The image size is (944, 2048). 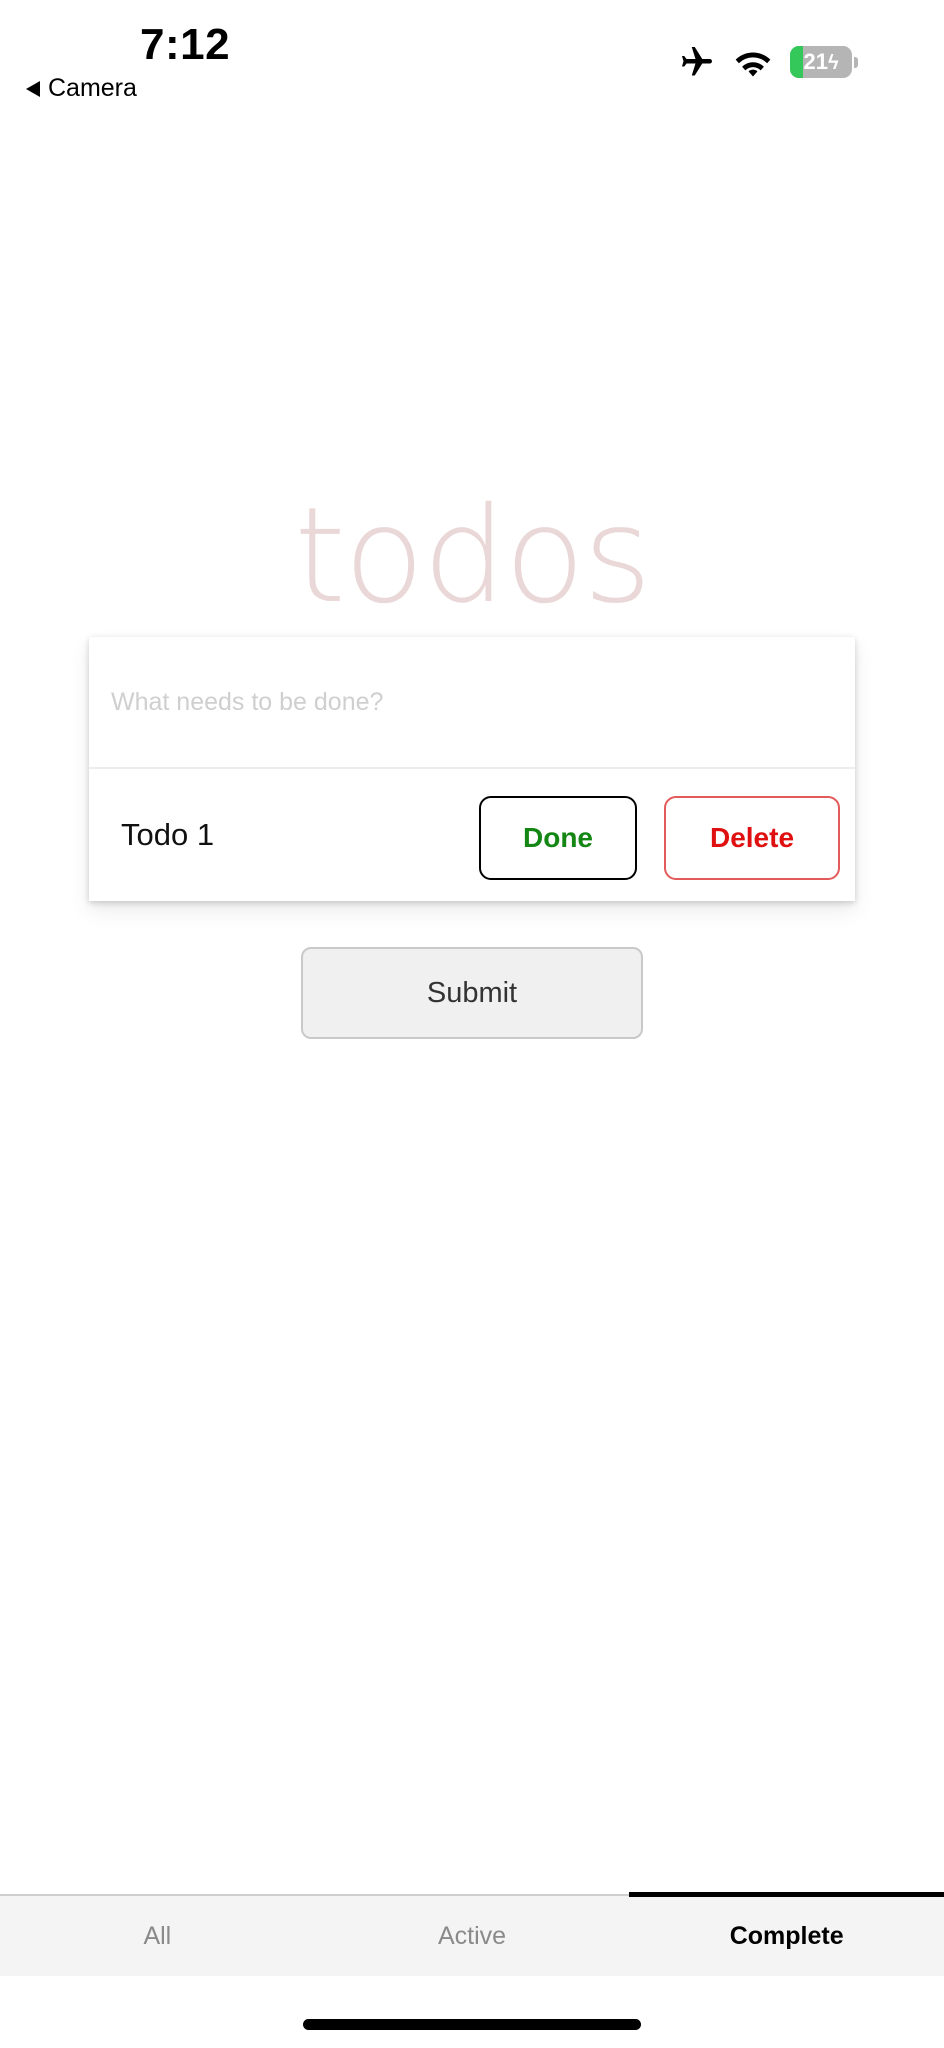 What do you see at coordinates (472, 703) in the screenshot?
I see `new-todo-input` at bounding box center [472, 703].